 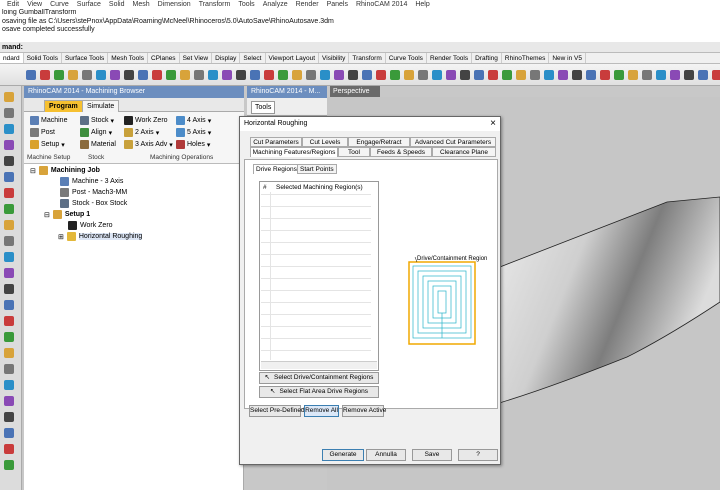 What do you see at coordinates (354, 152) in the screenshot?
I see `tab-tool: Tool` at bounding box center [354, 152].